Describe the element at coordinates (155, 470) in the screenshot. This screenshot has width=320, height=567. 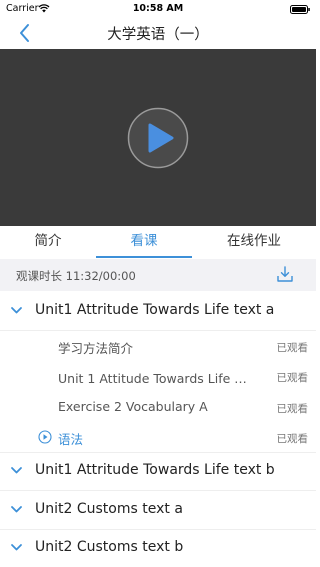
I see `unit-title: Unit1 Attritude Towards Life text b` at that location.